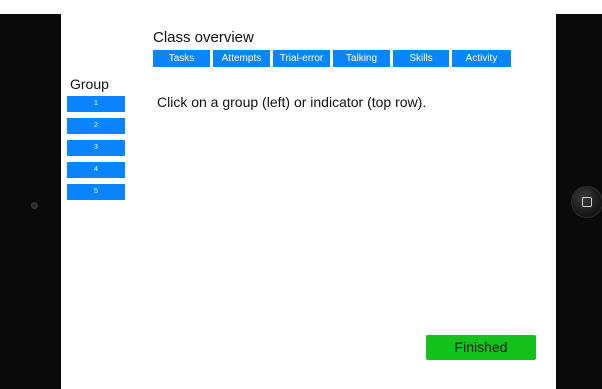  What do you see at coordinates (301, 58) in the screenshot?
I see `tab-trial-error: Trial-error` at bounding box center [301, 58].